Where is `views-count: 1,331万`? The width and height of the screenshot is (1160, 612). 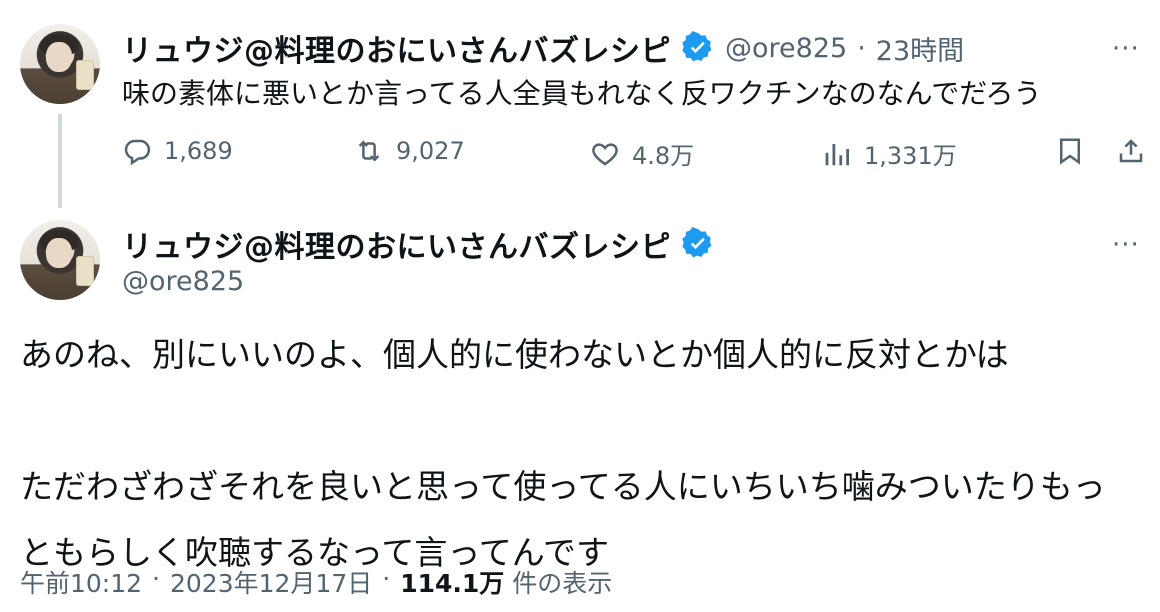 views-count: 1,331万 is located at coordinates (910, 156).